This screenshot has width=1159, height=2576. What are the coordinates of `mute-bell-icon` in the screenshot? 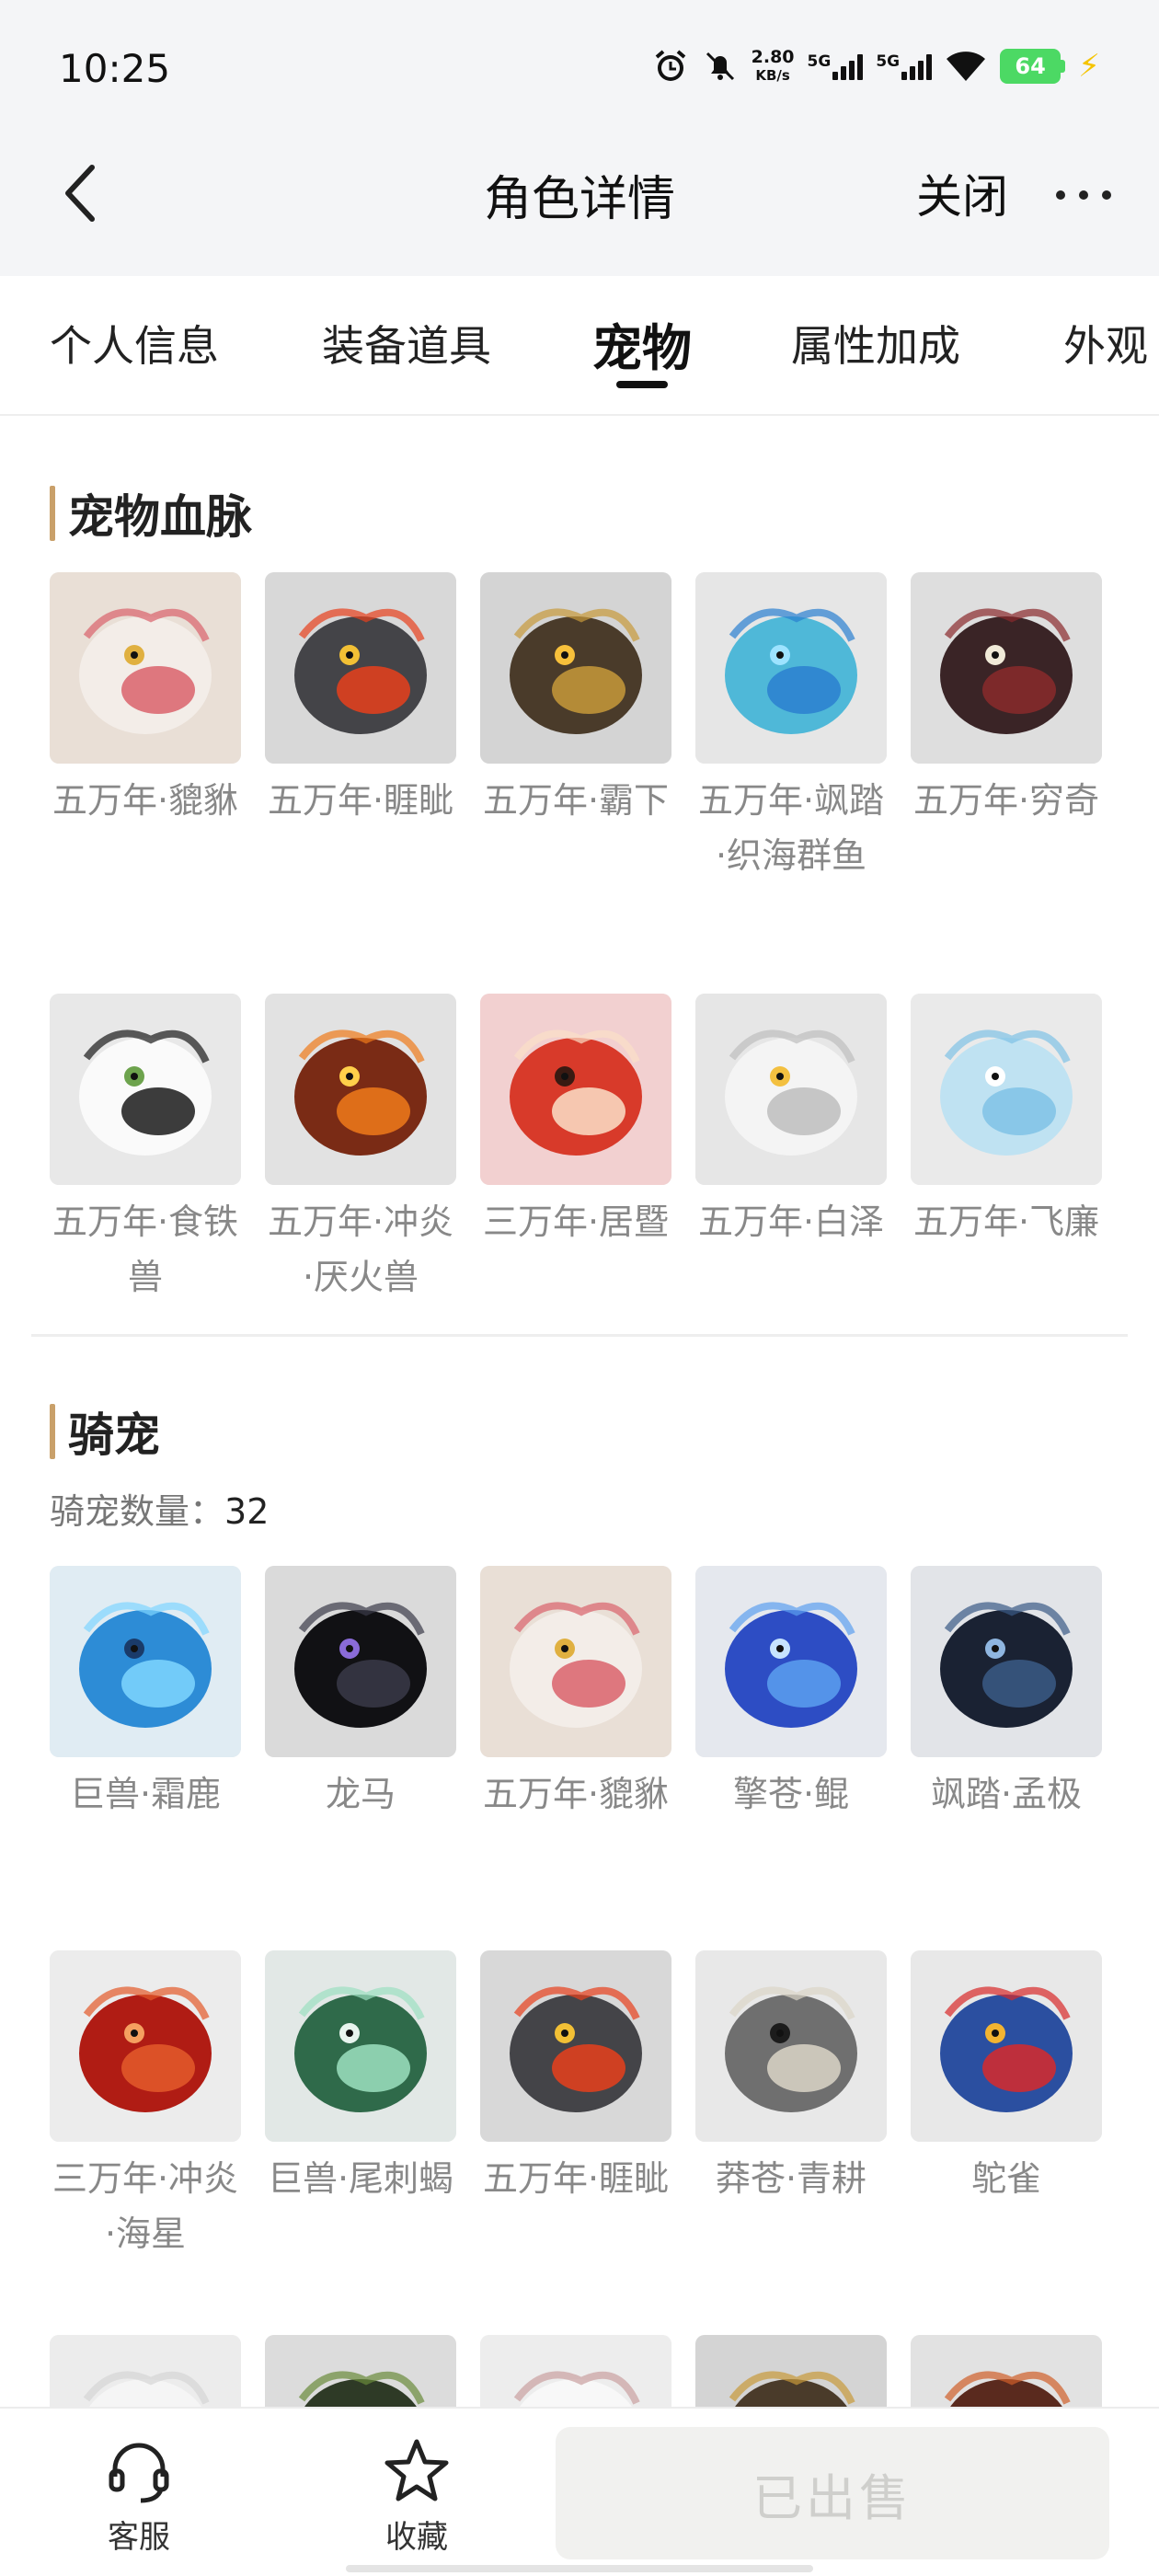 It's located at (720, 66).